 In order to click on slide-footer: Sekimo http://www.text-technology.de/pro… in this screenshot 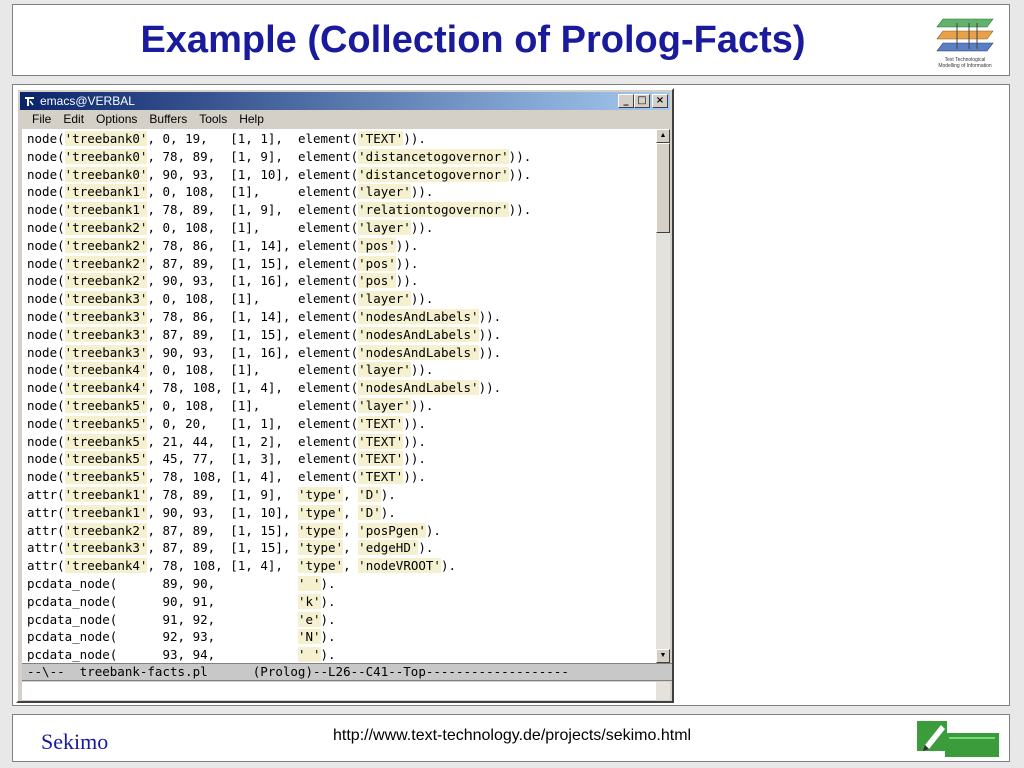, I will do `click(511, 738)`.